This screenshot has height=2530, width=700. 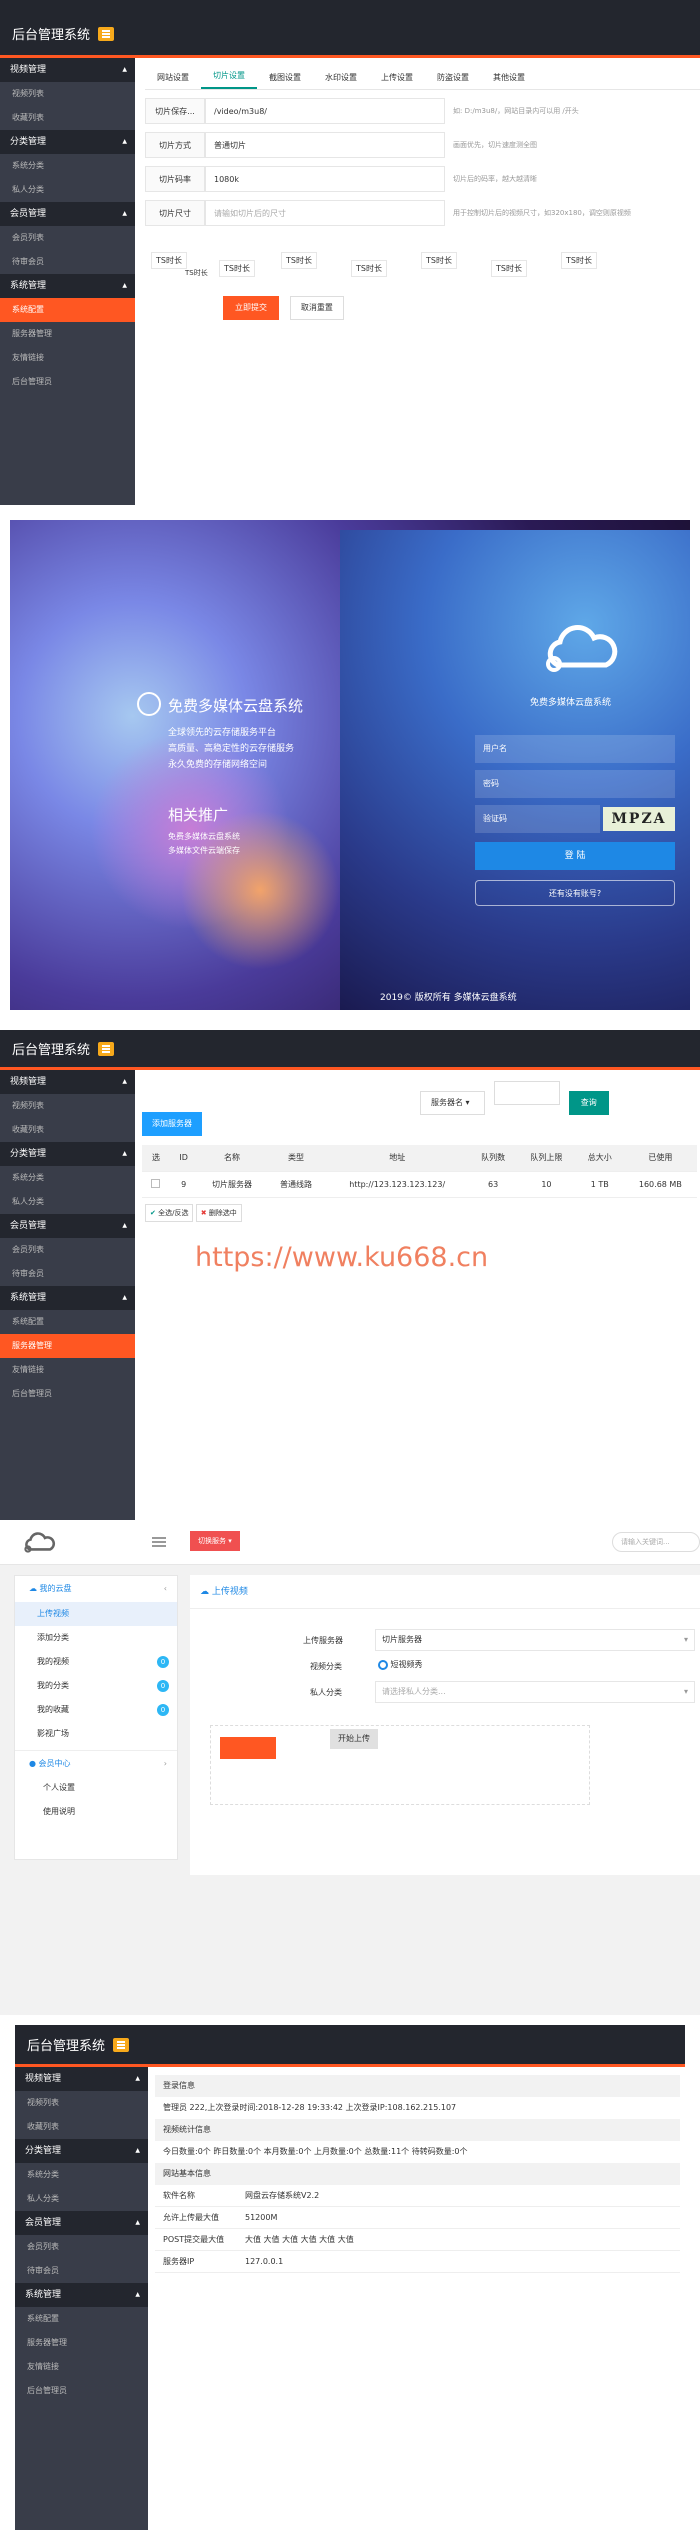 I want to click on tab: 截图设置, so click(x=285, y=80).